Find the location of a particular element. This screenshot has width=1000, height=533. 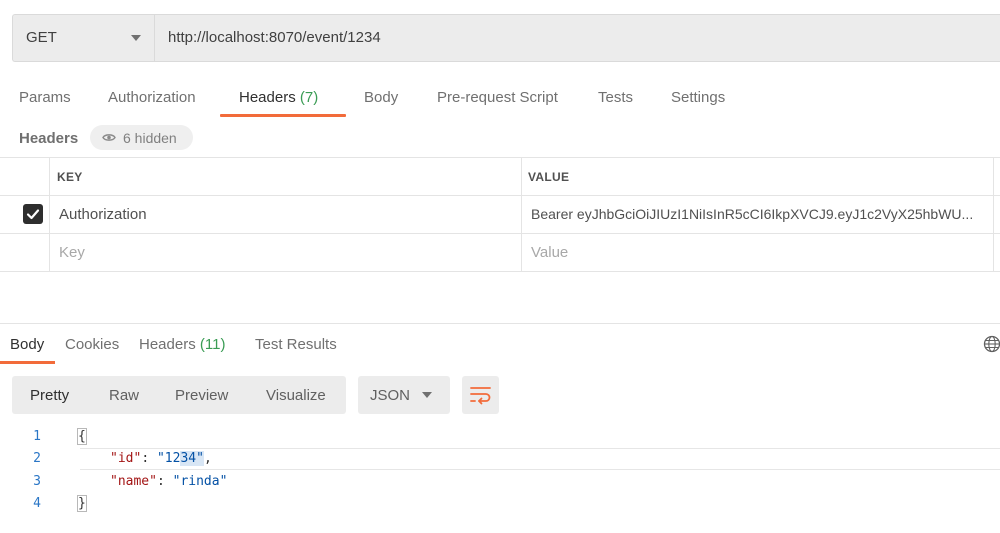

view-mode-selector: Pretty Raw Preview Visualize is located at coordinates (179, 395).